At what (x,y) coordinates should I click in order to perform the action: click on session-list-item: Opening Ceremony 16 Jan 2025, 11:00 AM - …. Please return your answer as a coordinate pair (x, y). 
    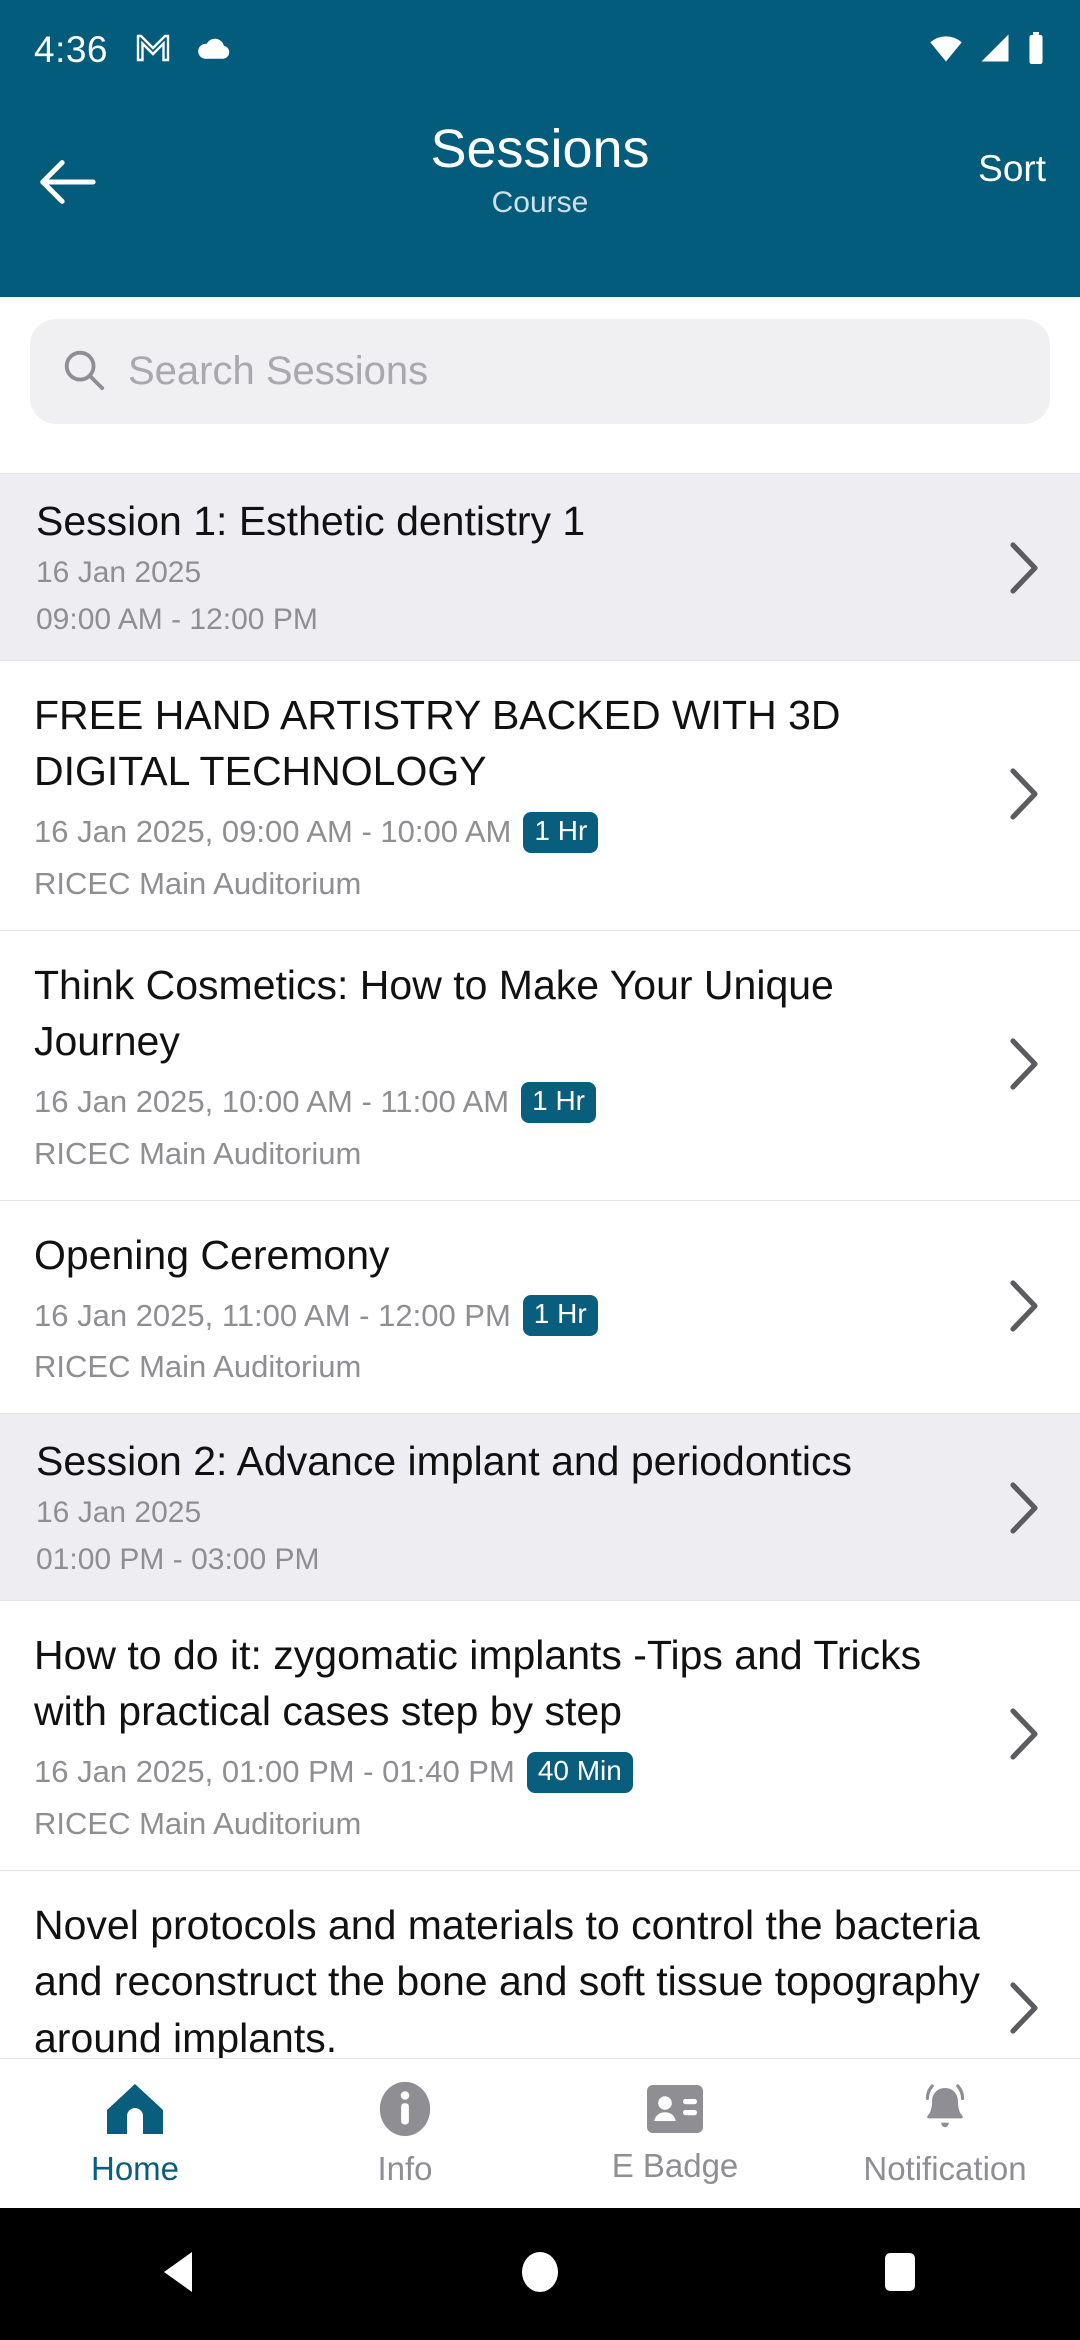
    Looking at the image, I should click on (540, 1306).